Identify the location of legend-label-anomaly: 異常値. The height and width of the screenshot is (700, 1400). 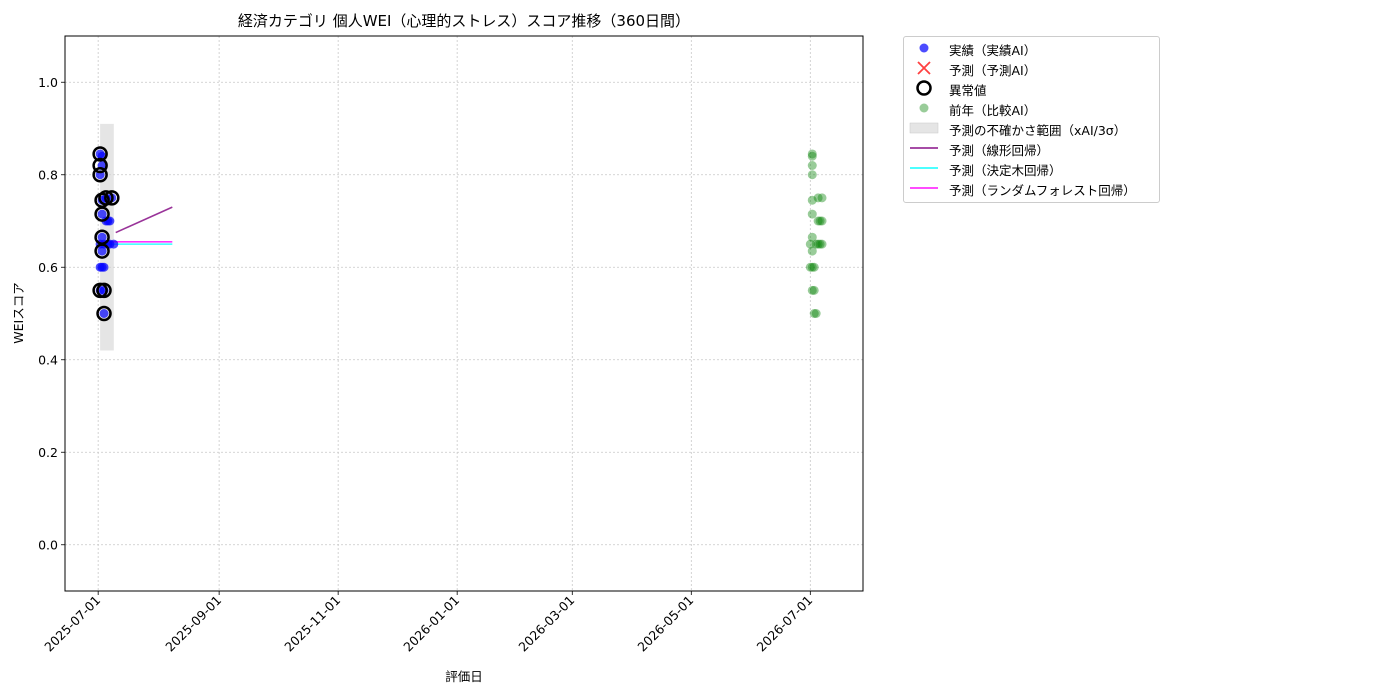
(968, 90).